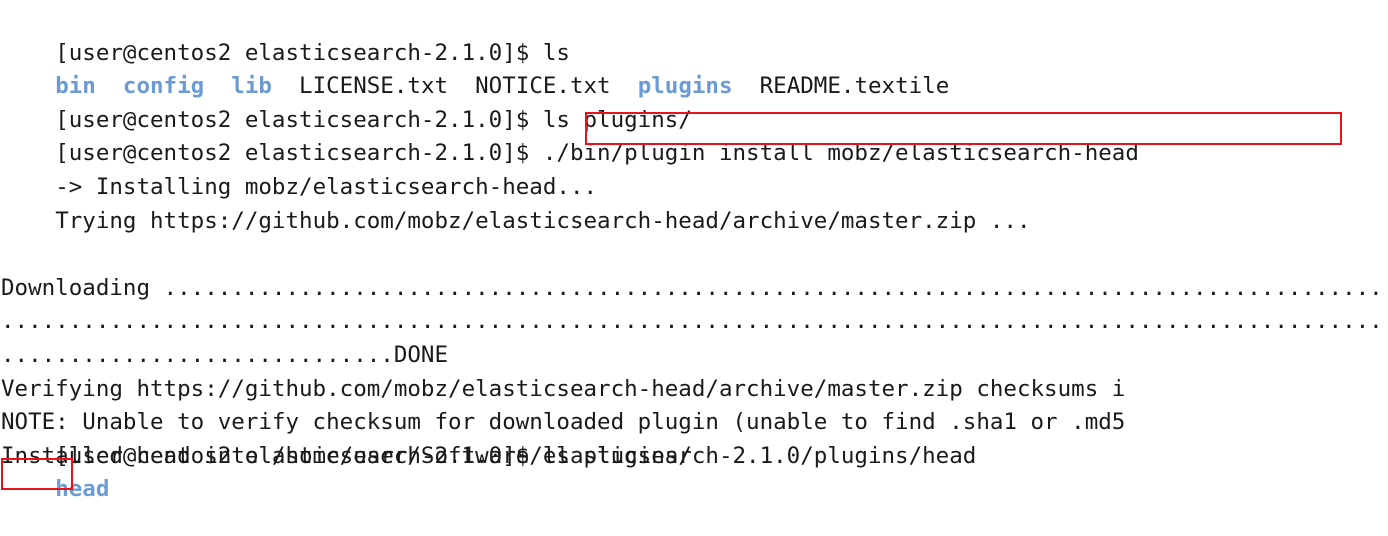 Image resolution: width=1388 pixels, height=536 pixels. What do you see at coordinates (694, 34) in the screenshot?
I see `terminal-line: [user@centos2 elasticsearch-2.1.0]$ ls` at bounding box center [694, 34].